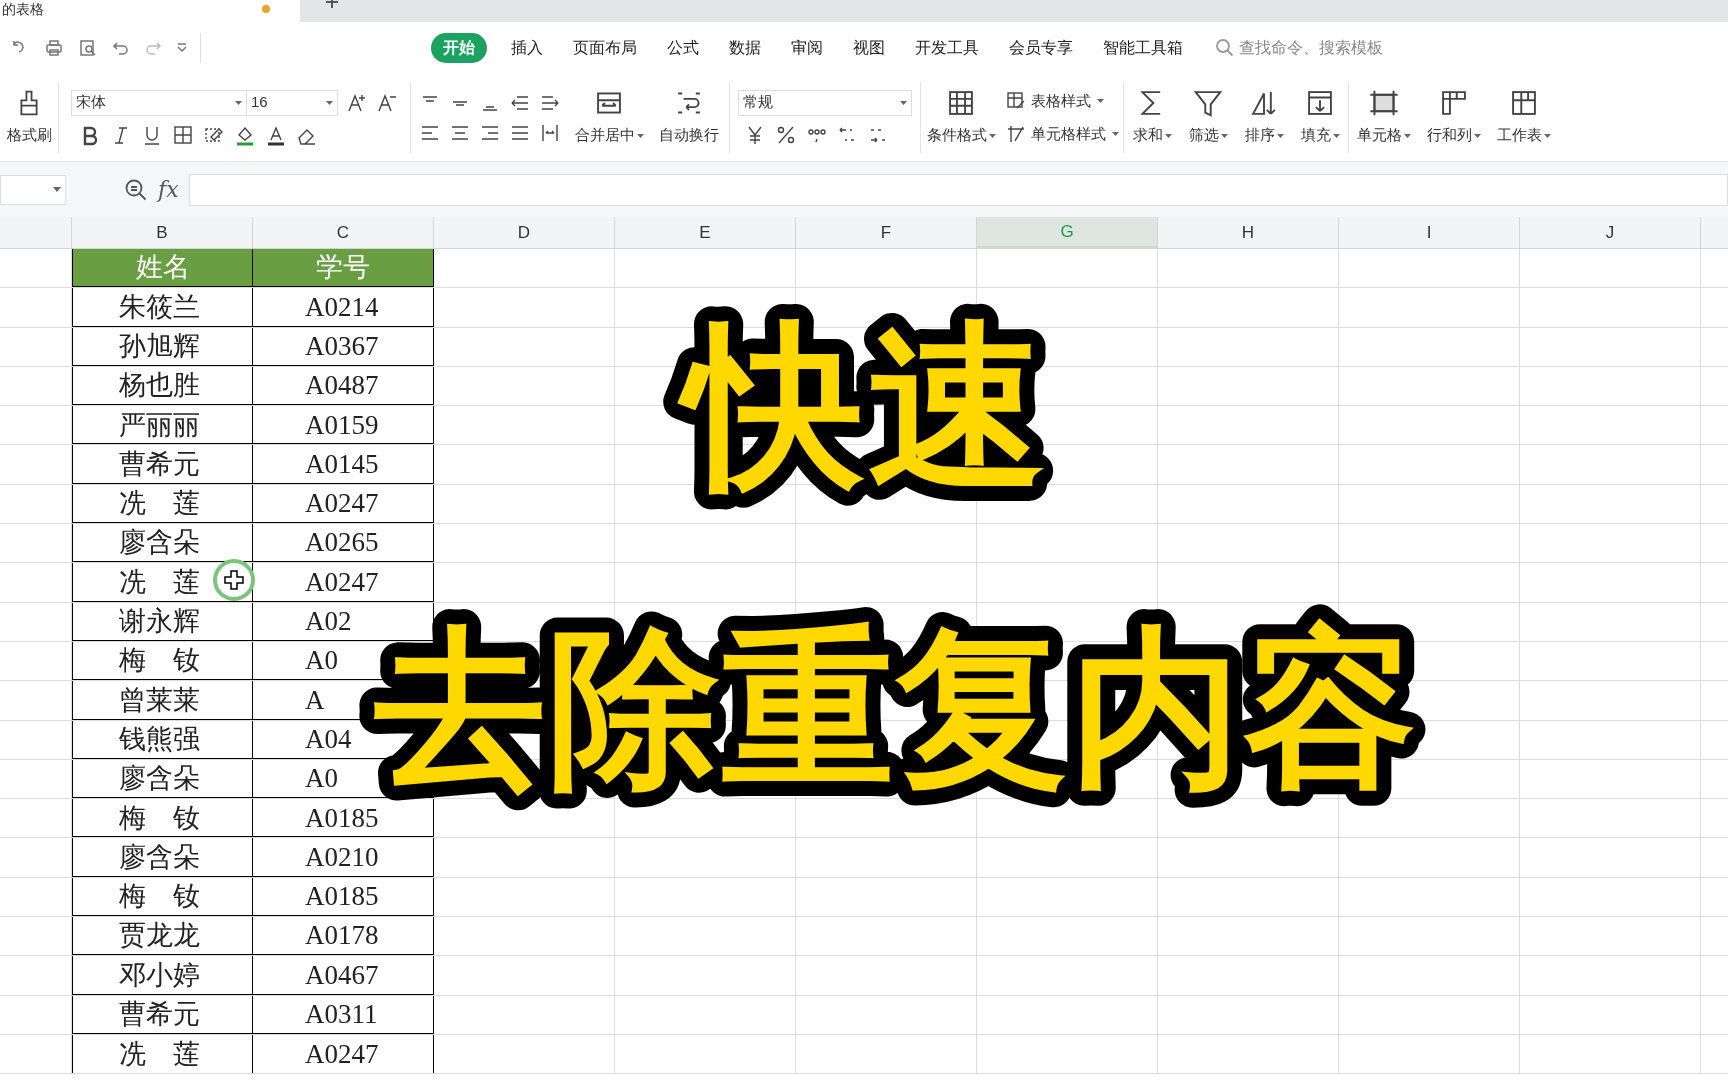 Image resolution: width=1728 pixels, height=1080 pixels. I want to click on header-cell: 姓名, so click(162, 268).